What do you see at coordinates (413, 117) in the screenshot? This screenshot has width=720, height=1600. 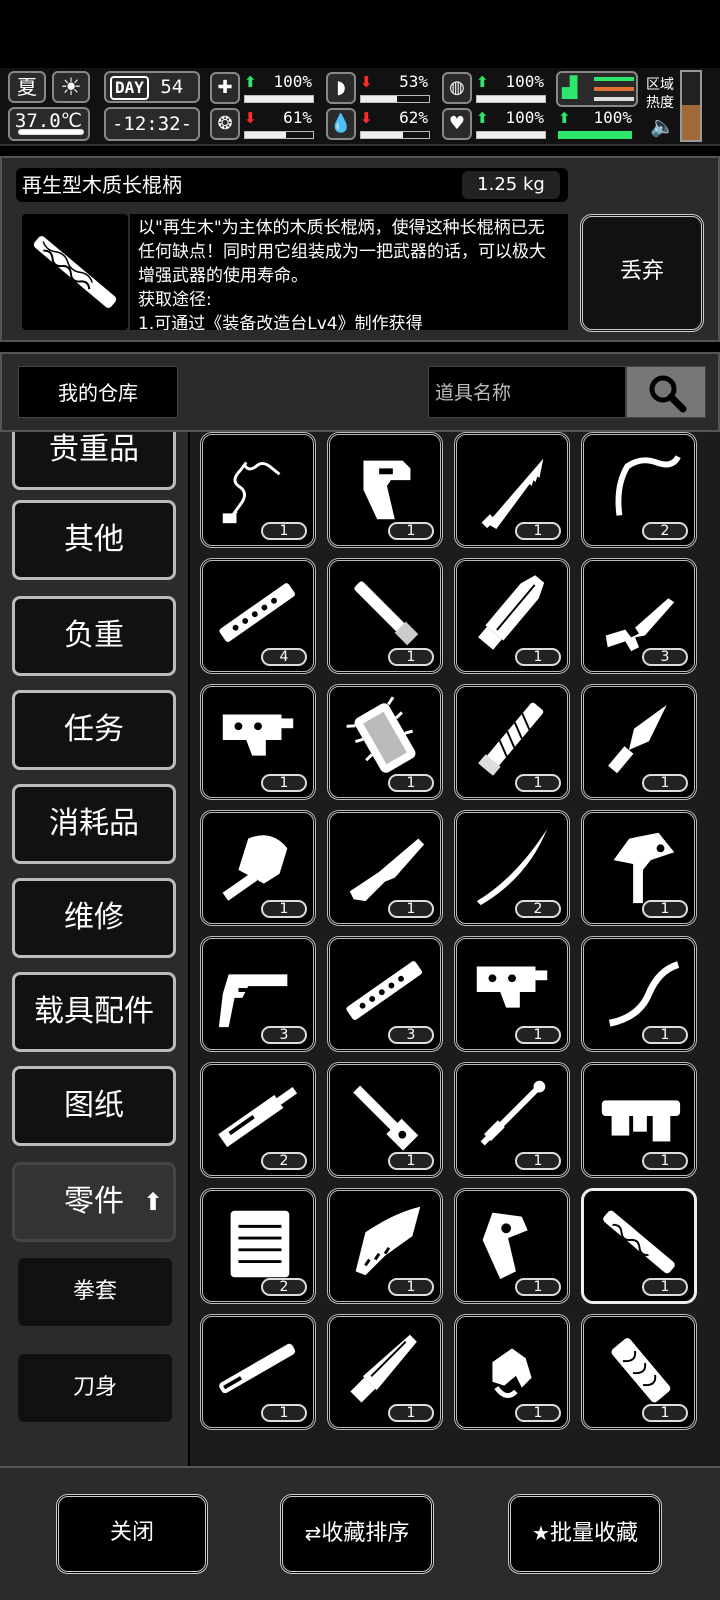 I see `stat-value: 62%` at bounding box center [413, 117].